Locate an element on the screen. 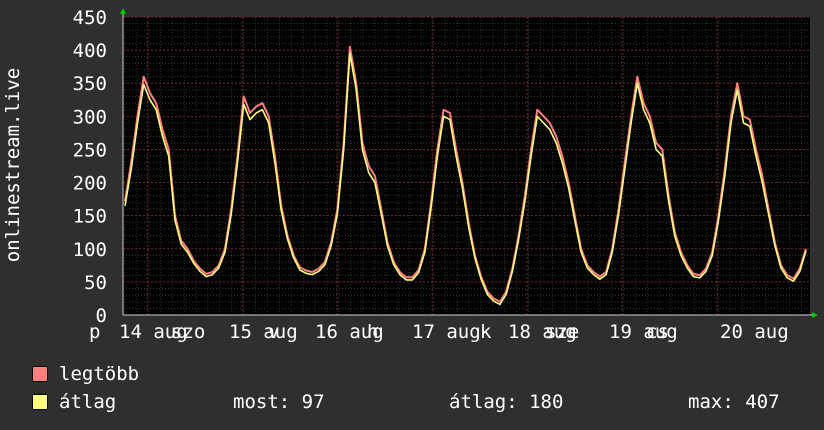 The height and width of the screenshot is (430, 824). x-tick-label: k is located at coordinates (486, 332).